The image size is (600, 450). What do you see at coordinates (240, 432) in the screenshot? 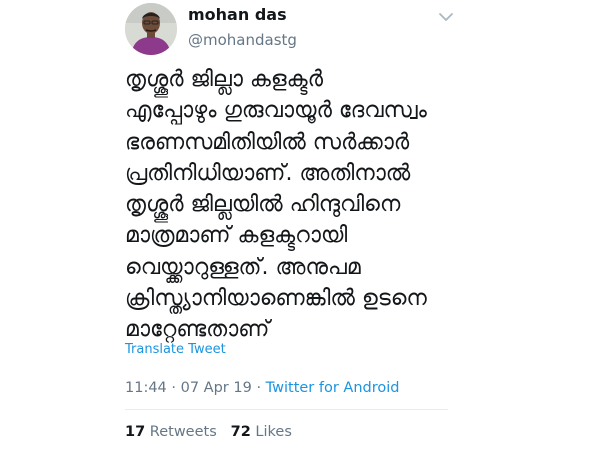
I see `likes-count: 72` at bounding box center [240, 432].